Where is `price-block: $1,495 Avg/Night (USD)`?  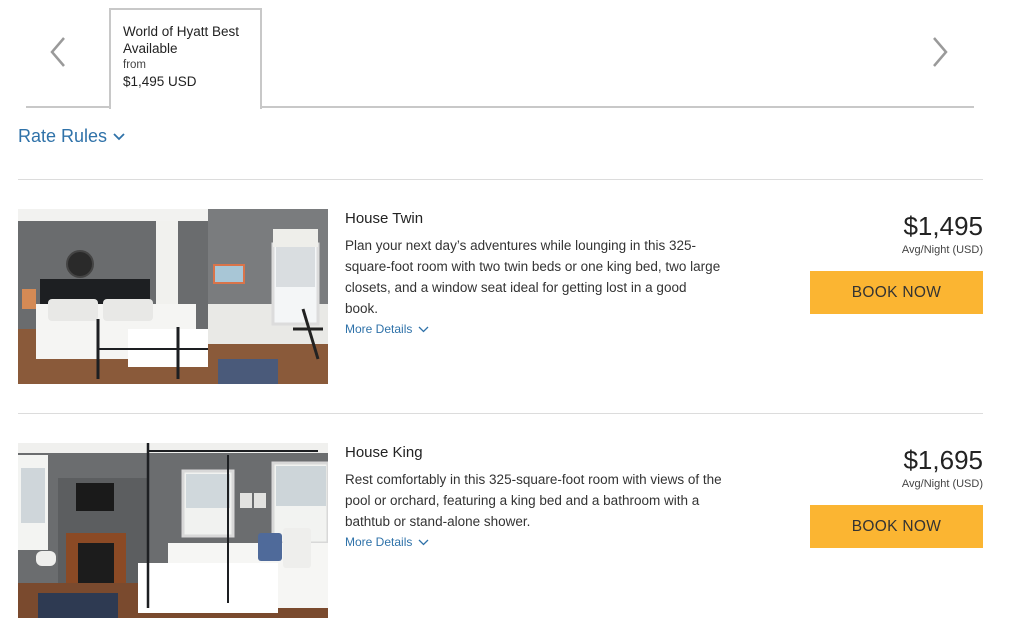 price-block: $1,495 Avg/Night (USD) is located at coordinates (942, 233).